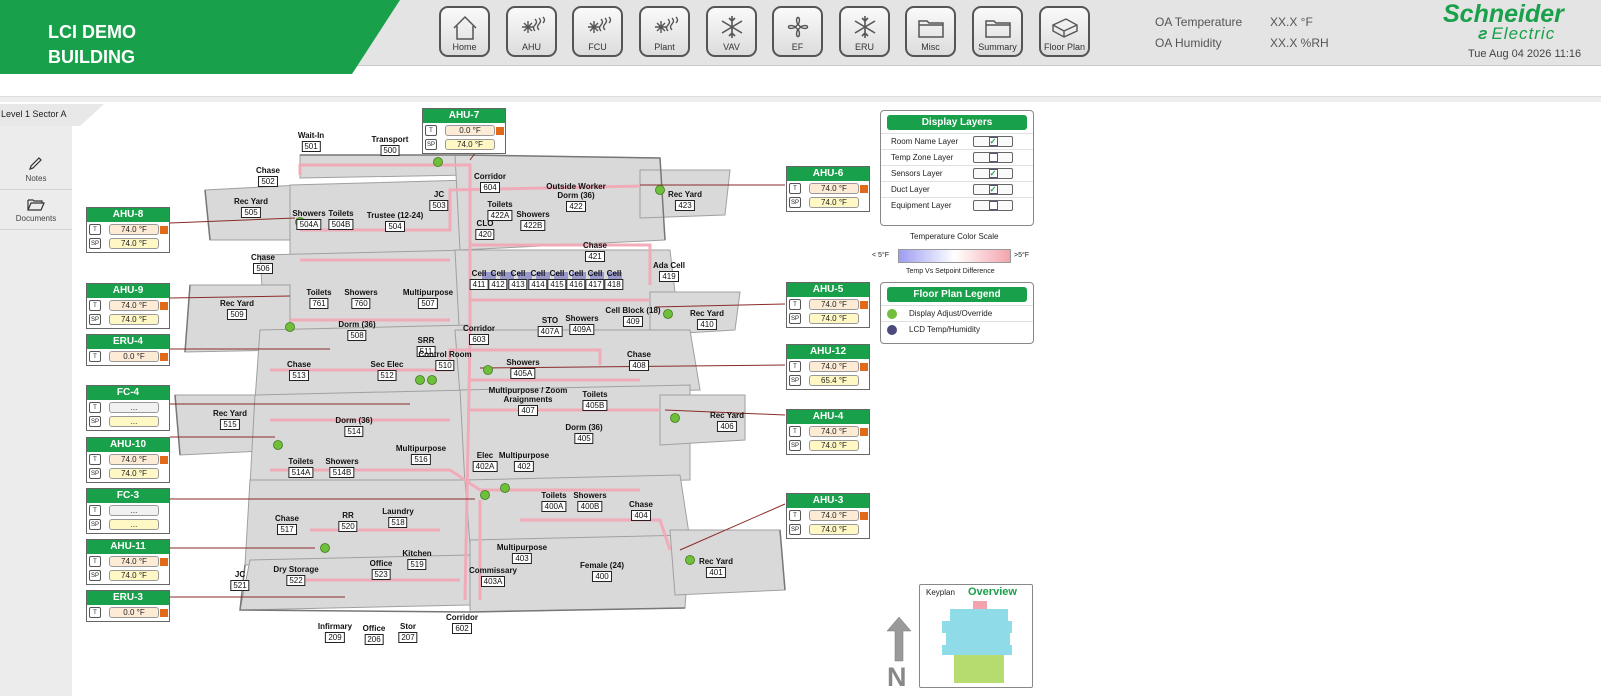 The height and width of the screenshot is (696, 1601). I want to click on room-518: Laundry 518, so click(398, 517).